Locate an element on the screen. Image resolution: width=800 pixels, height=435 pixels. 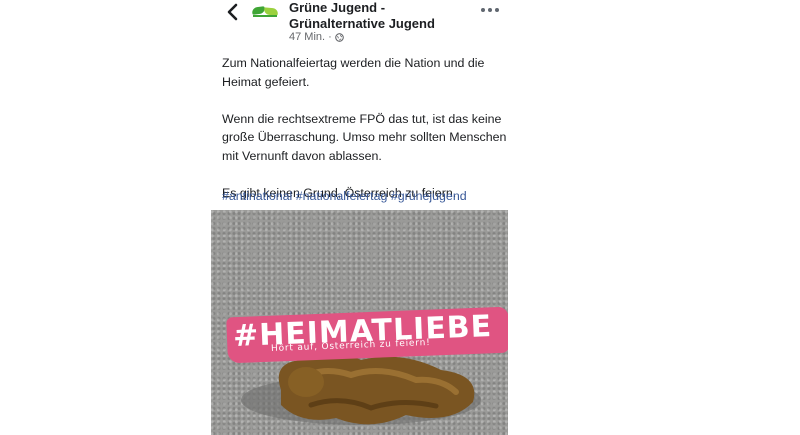
more-options-button is located at coordinates (490, 10).